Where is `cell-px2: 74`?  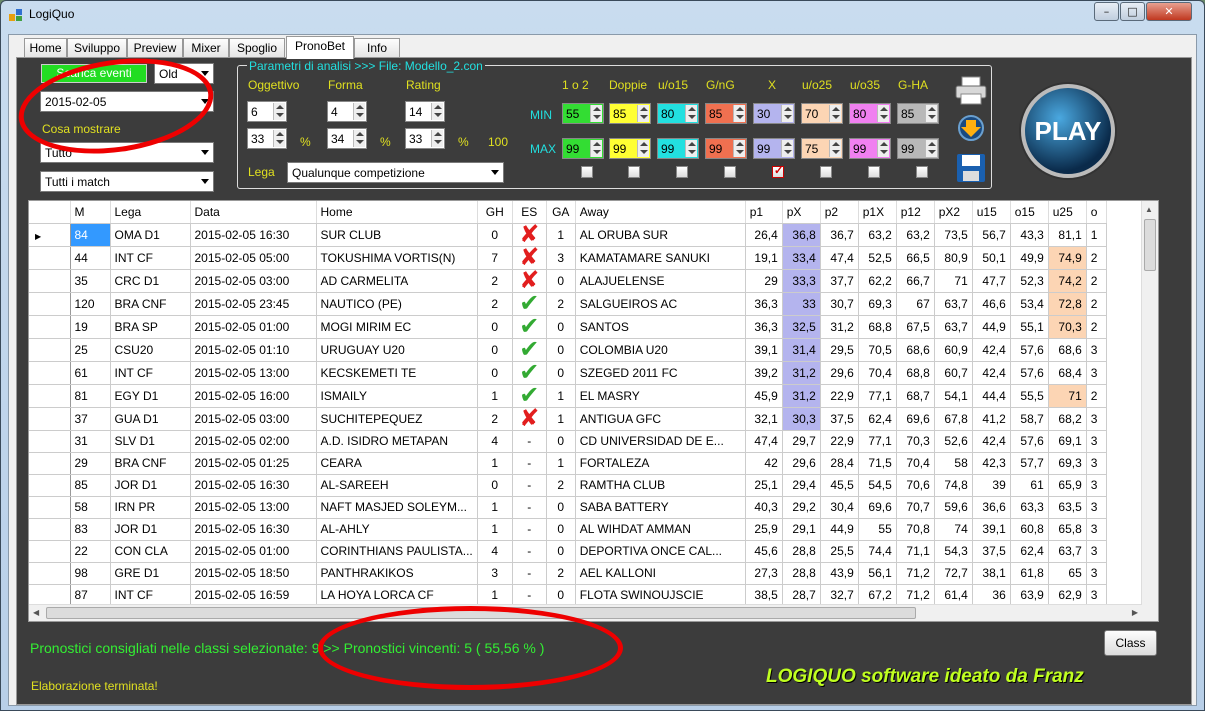
cell-px2: 74 is located at coordinates (953, 529).